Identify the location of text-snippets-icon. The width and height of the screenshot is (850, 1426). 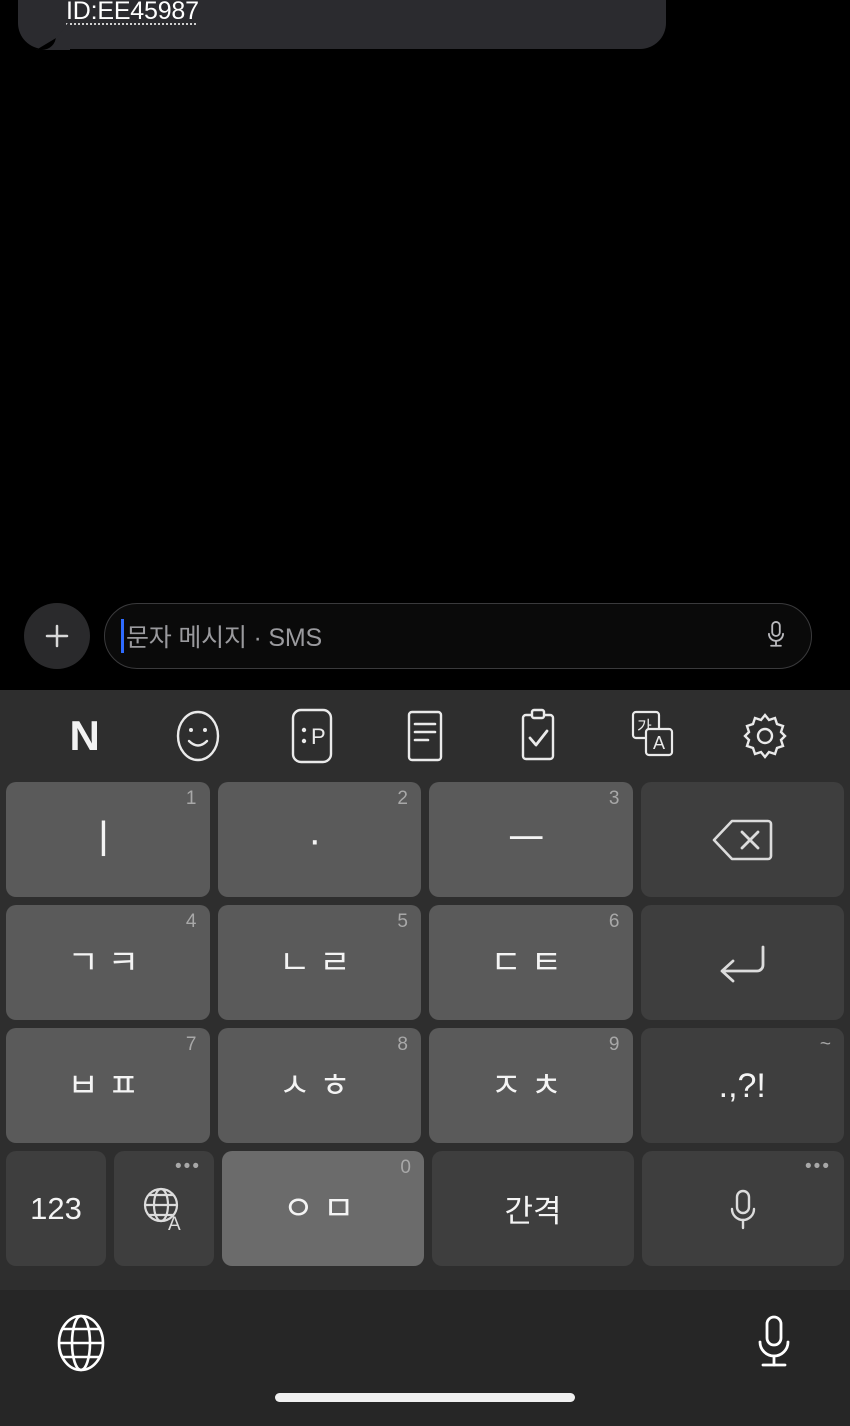
(425, 736).